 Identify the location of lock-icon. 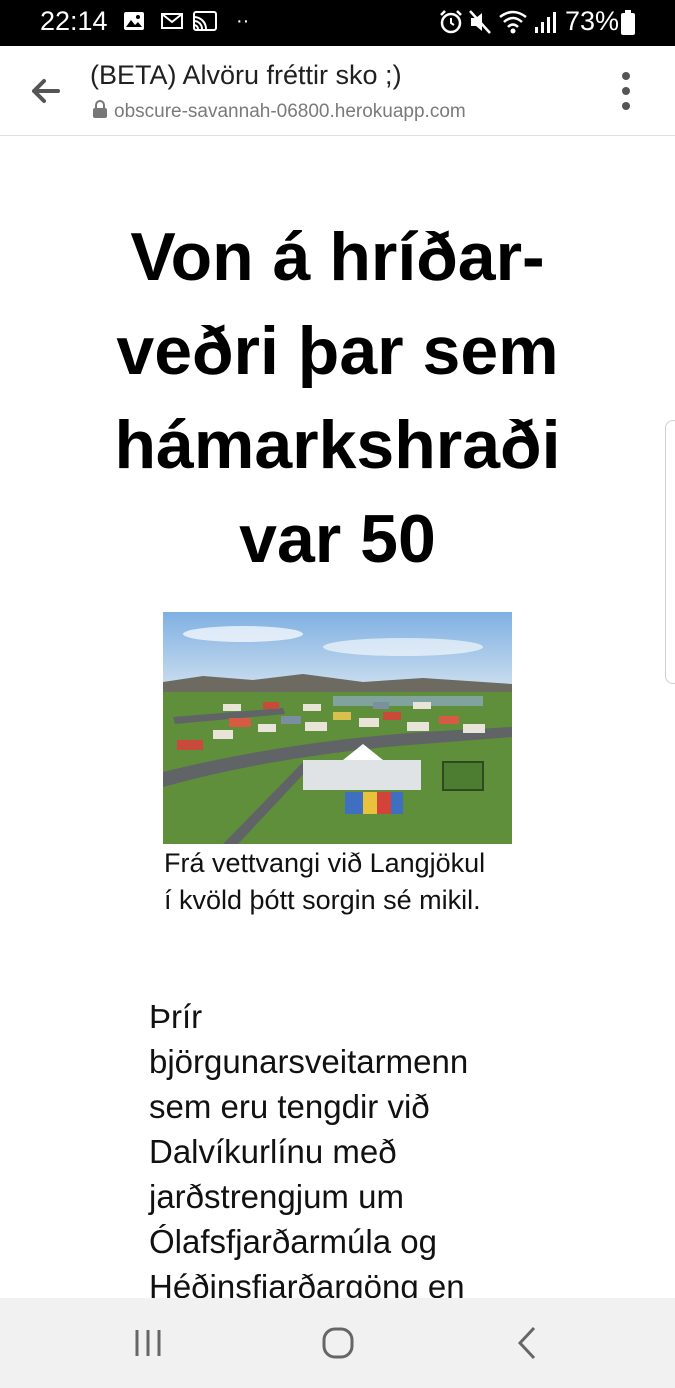
(100, 112).